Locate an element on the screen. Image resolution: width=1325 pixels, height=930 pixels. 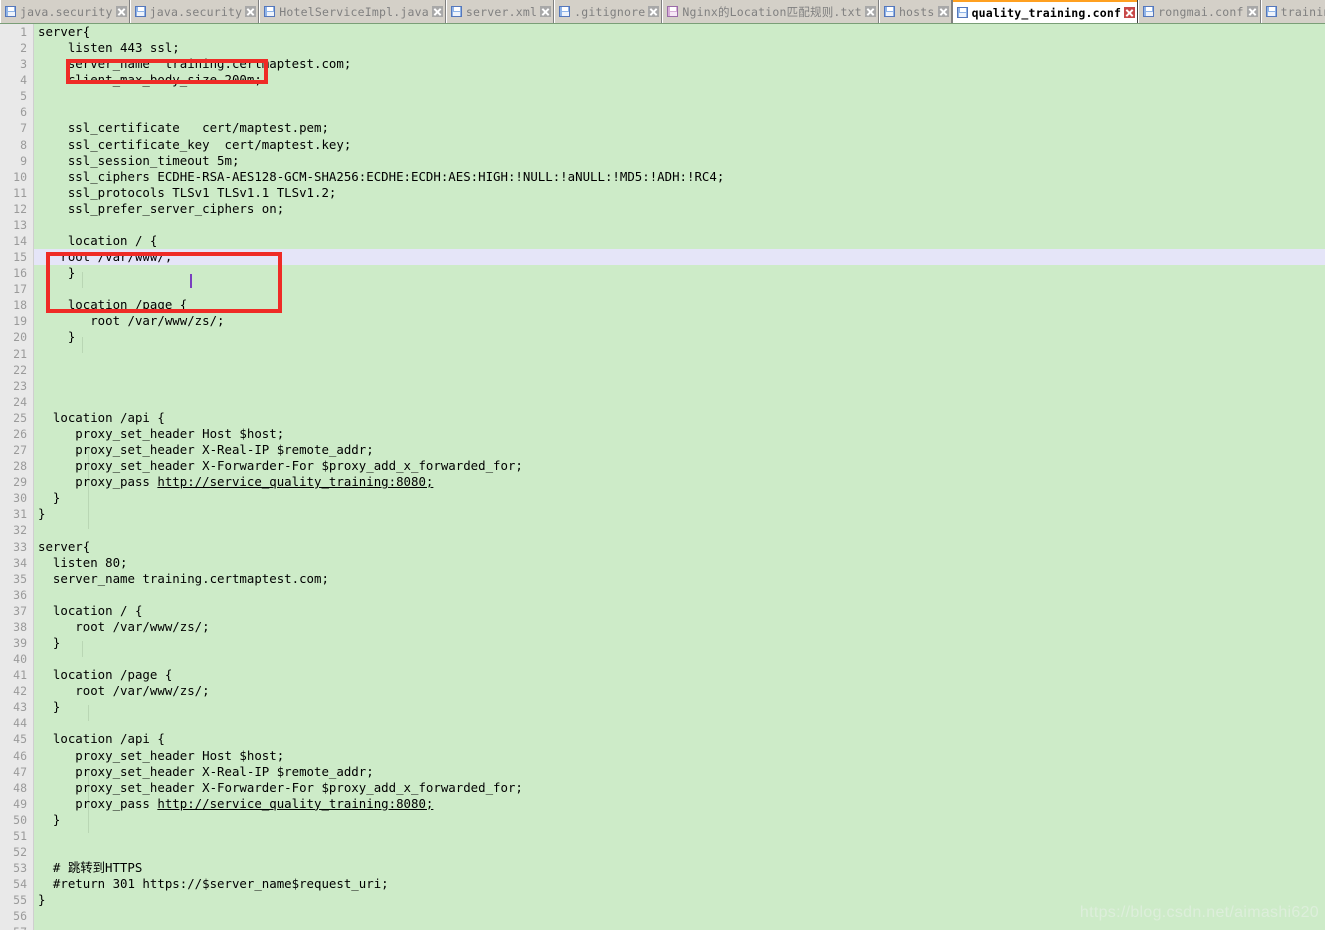
editor-tab-1: java.security is located at coordinates (65, 11).